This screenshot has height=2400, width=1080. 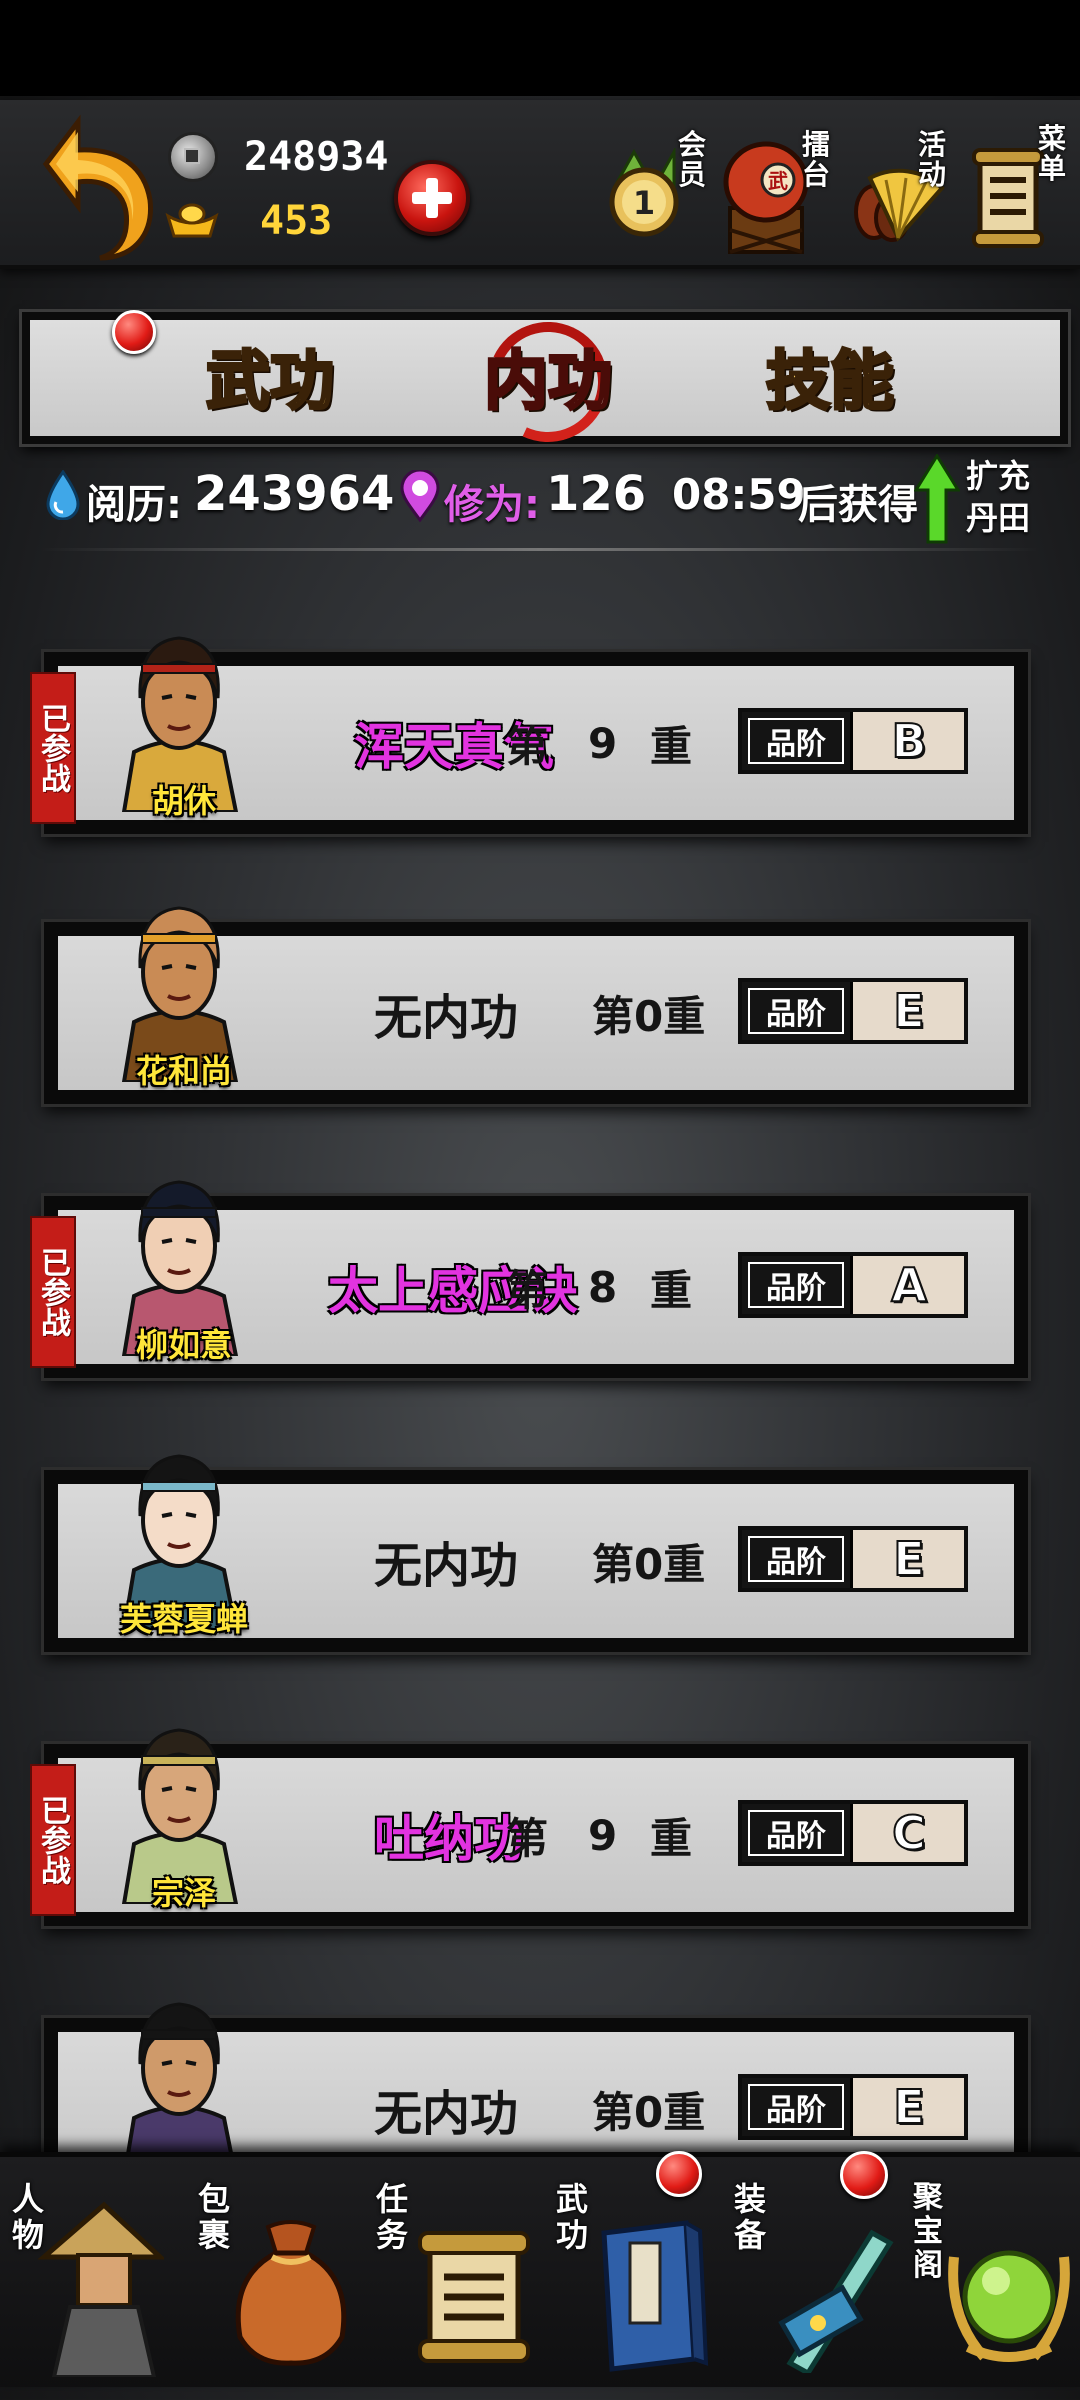 I want to click on svg-text: 1, so click(x=644, y=203).